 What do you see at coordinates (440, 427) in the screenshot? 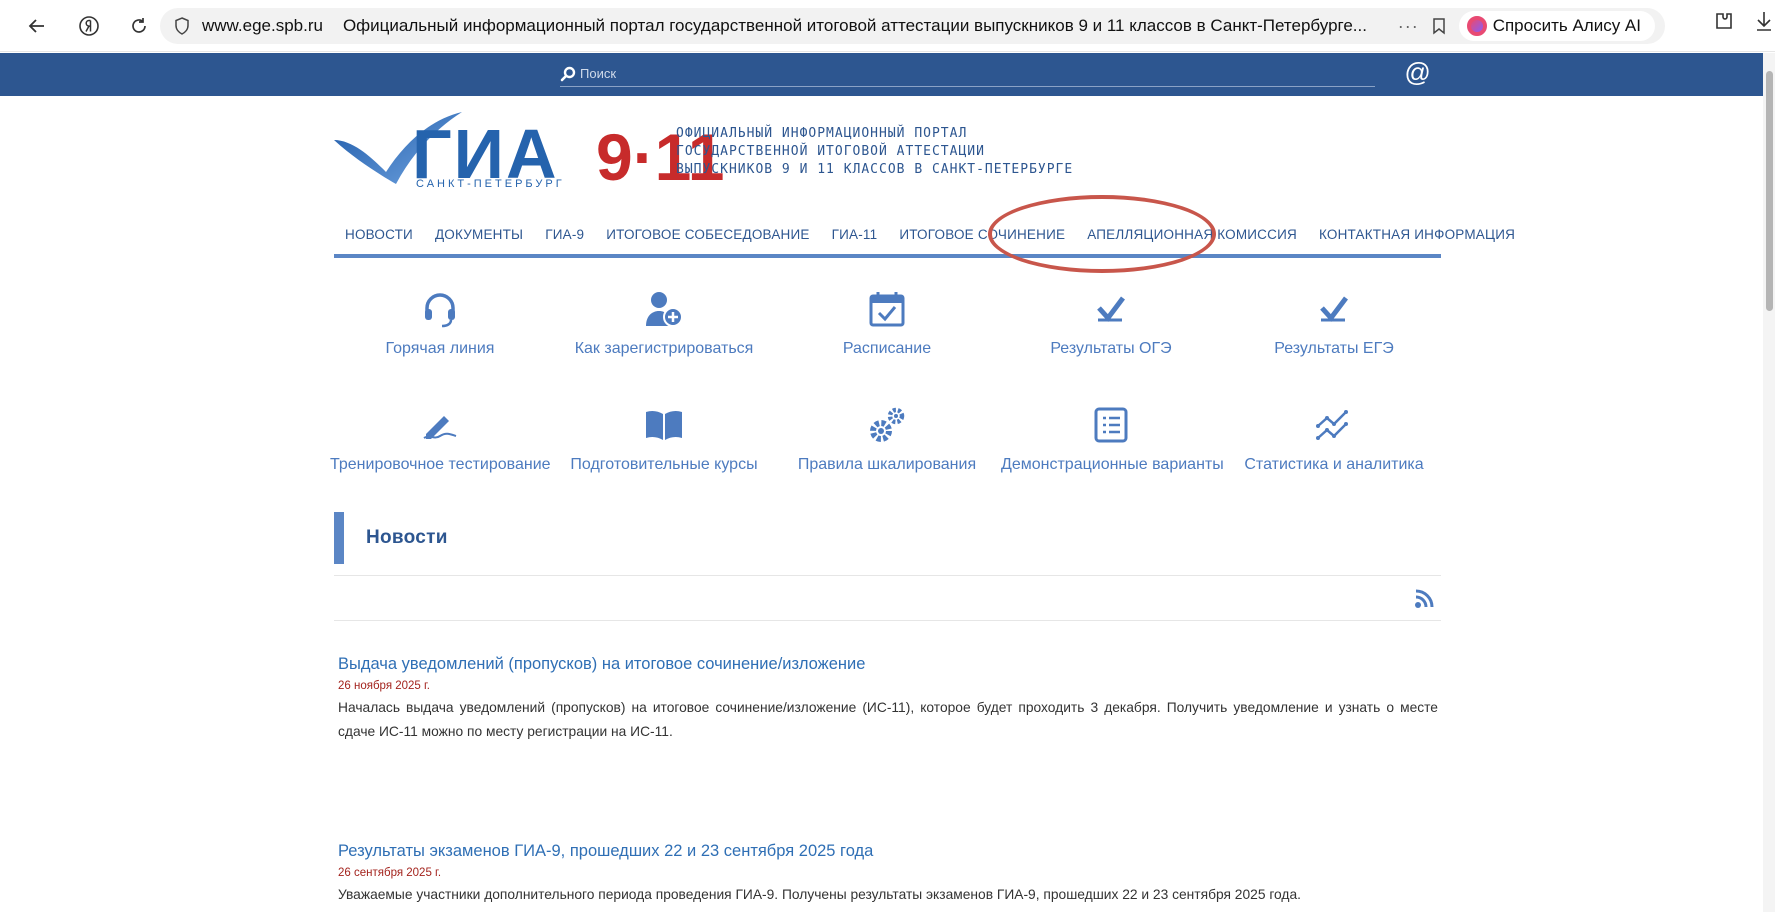
I see `pen-writing-icon` at bounding box center [440, 427].